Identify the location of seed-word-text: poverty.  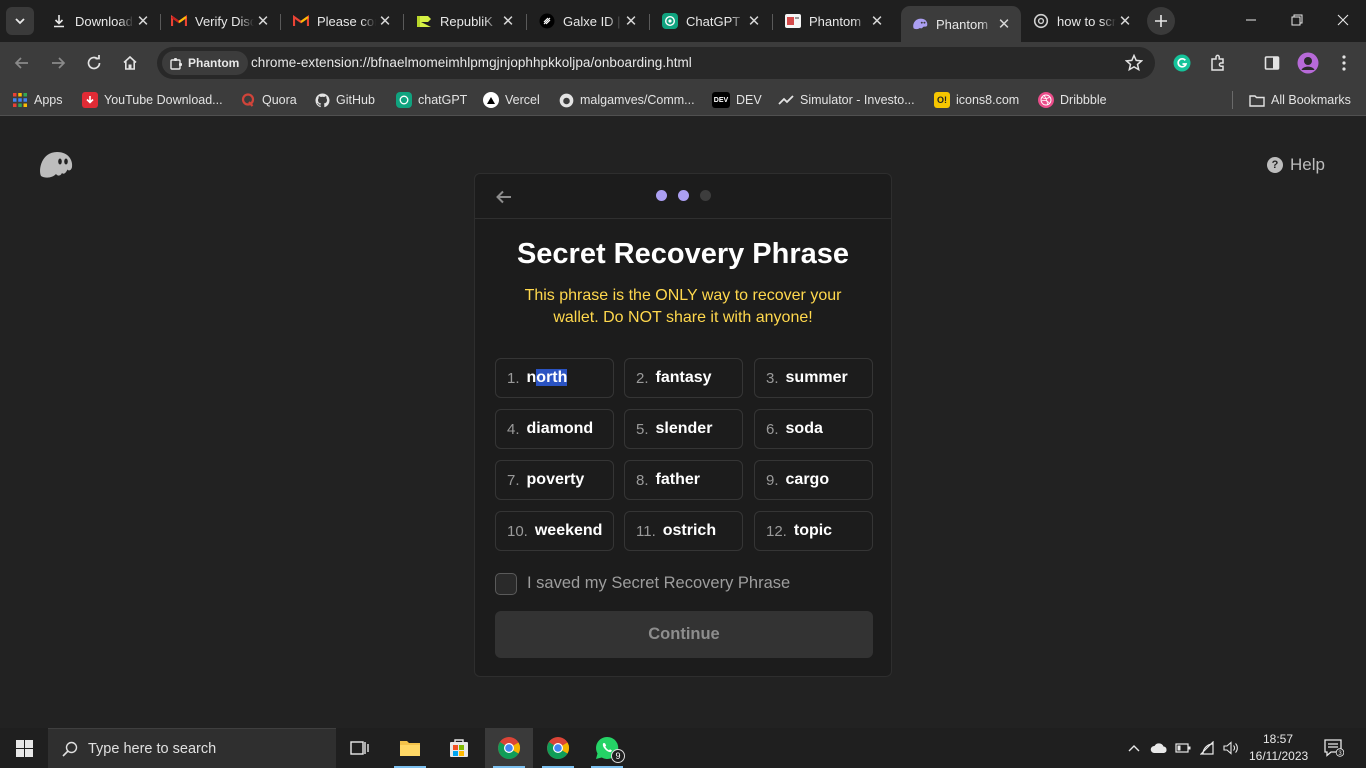
(555, 479).